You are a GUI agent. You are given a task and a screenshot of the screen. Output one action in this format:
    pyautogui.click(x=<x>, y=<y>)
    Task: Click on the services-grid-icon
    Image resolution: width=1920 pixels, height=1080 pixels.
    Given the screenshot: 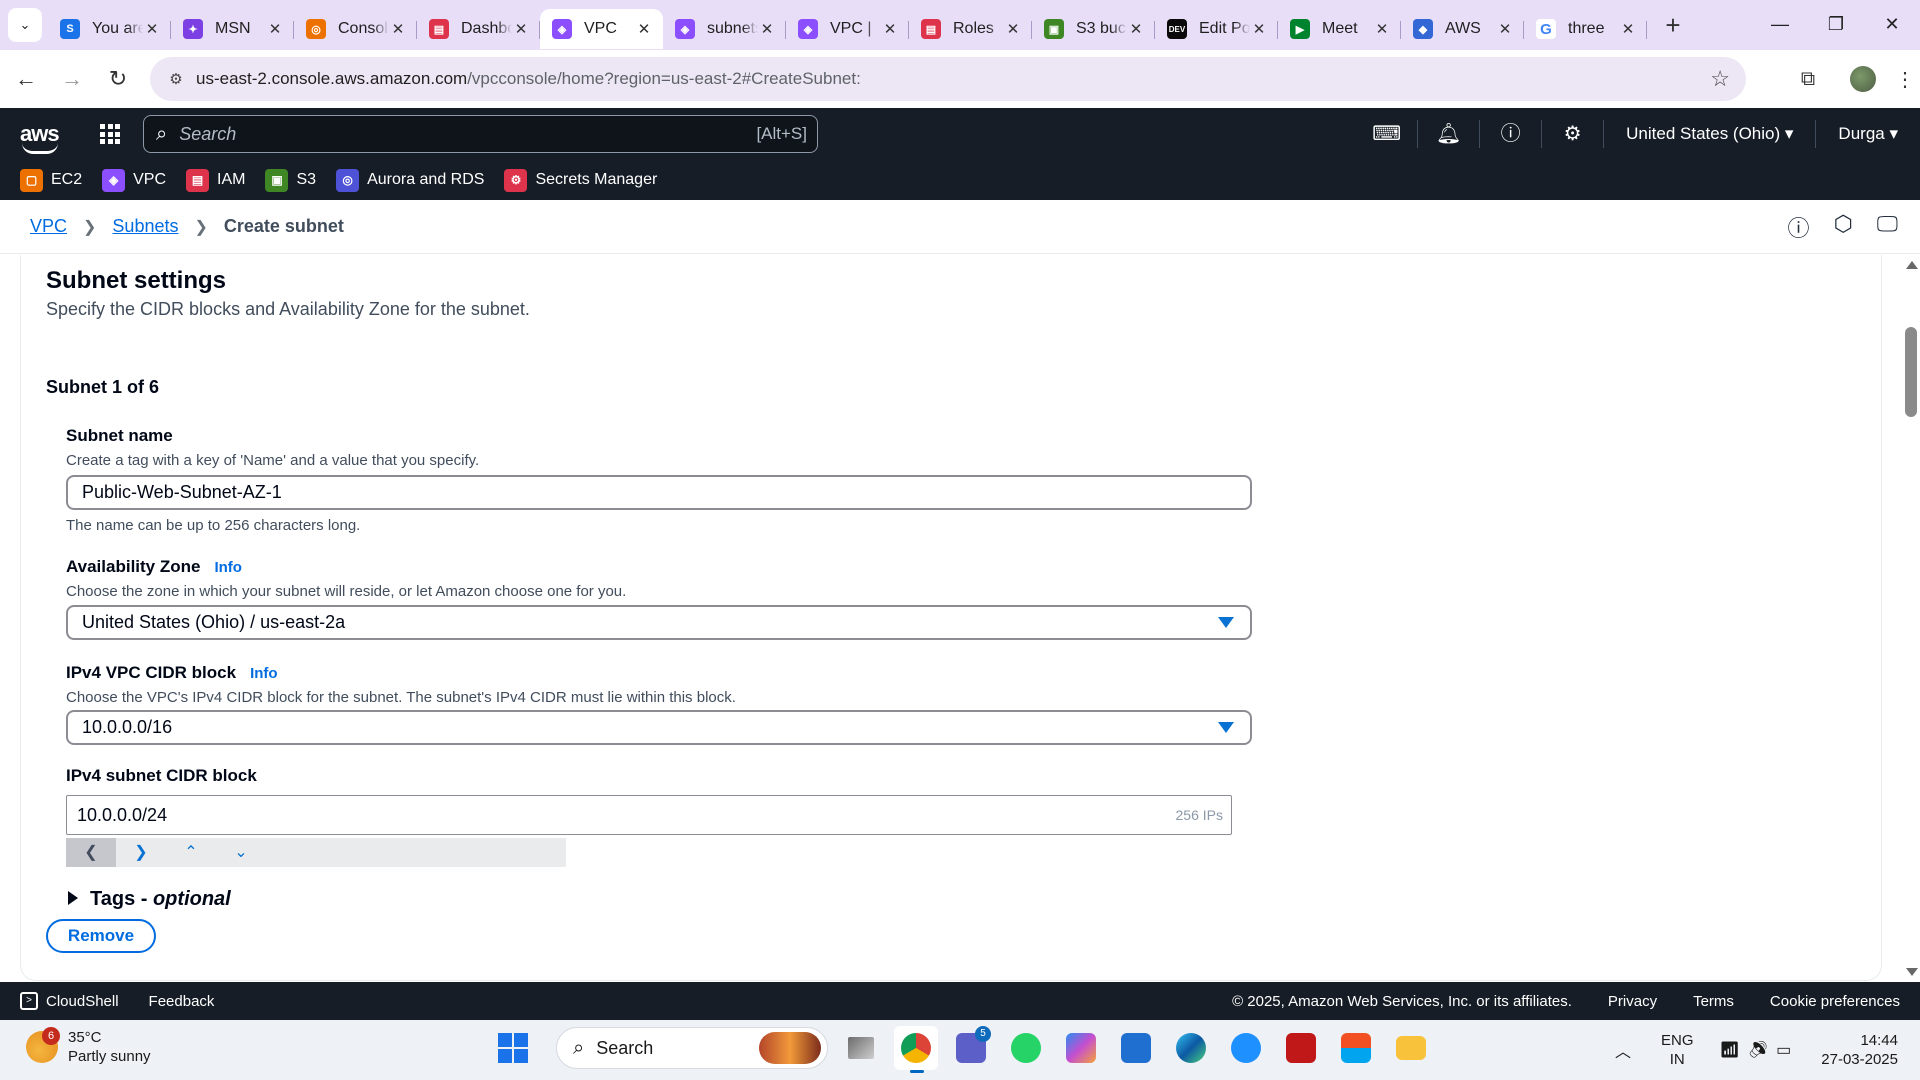 What is the action you would take?
    pyautogui.click(x=110, y=134)
    